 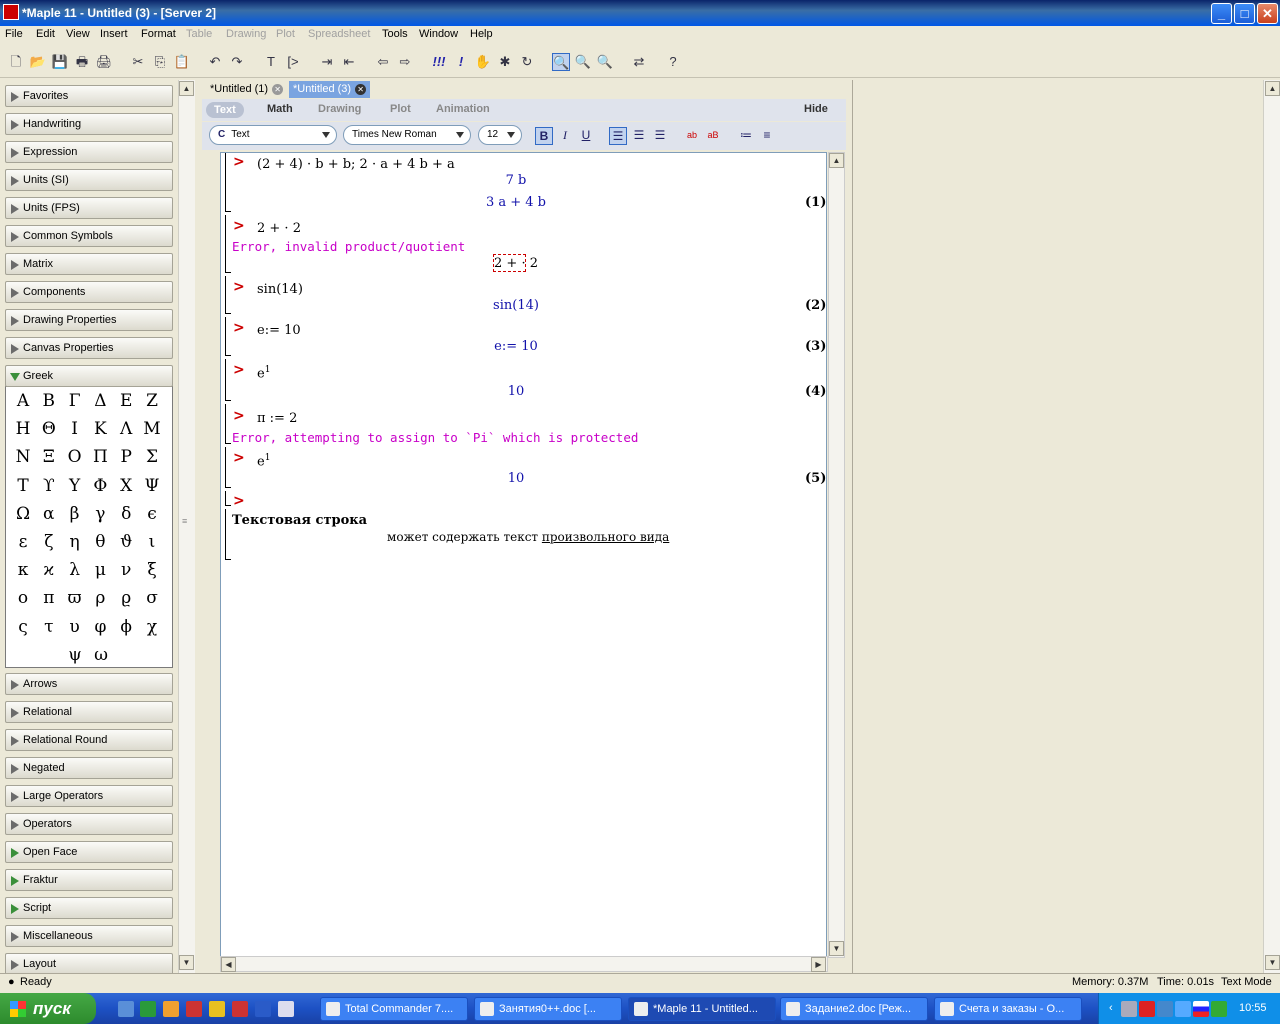 I want to click on greek-symbol: Ι, so click(x=75, y=429).